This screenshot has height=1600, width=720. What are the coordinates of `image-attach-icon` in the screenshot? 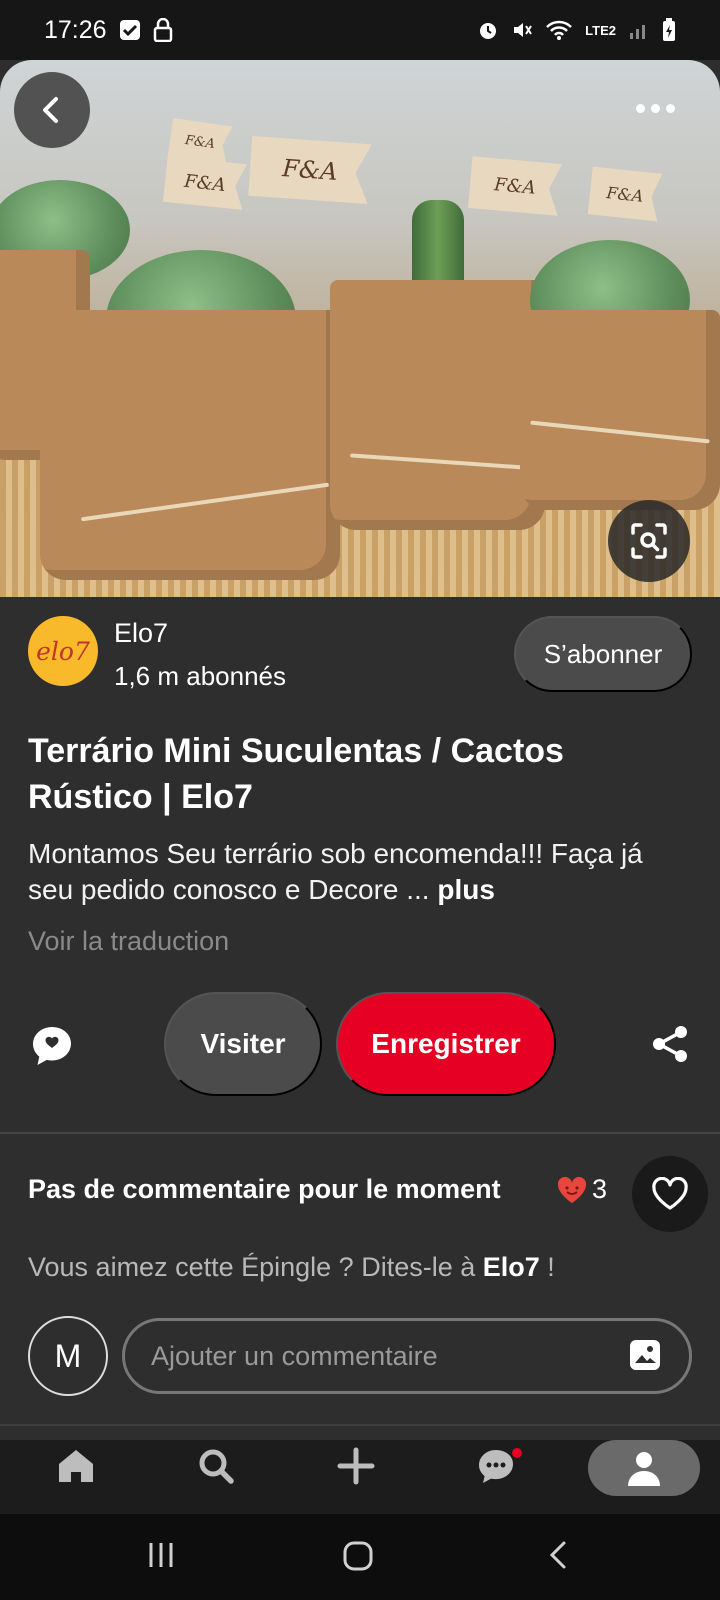 It's located at (645, 1357).